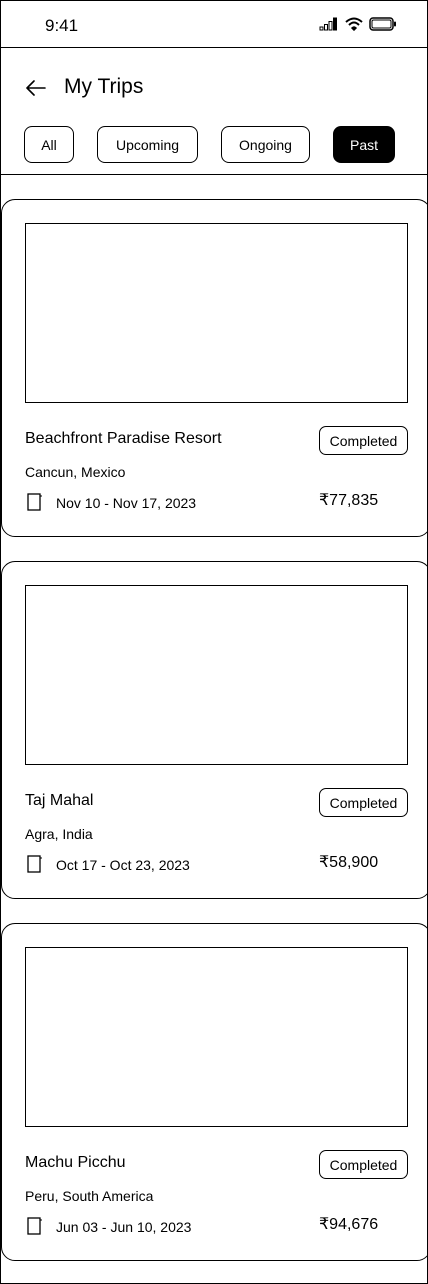 This screenshot has width=428, height=1284. I want to click on status-time: 9:41, so click(62, 25).